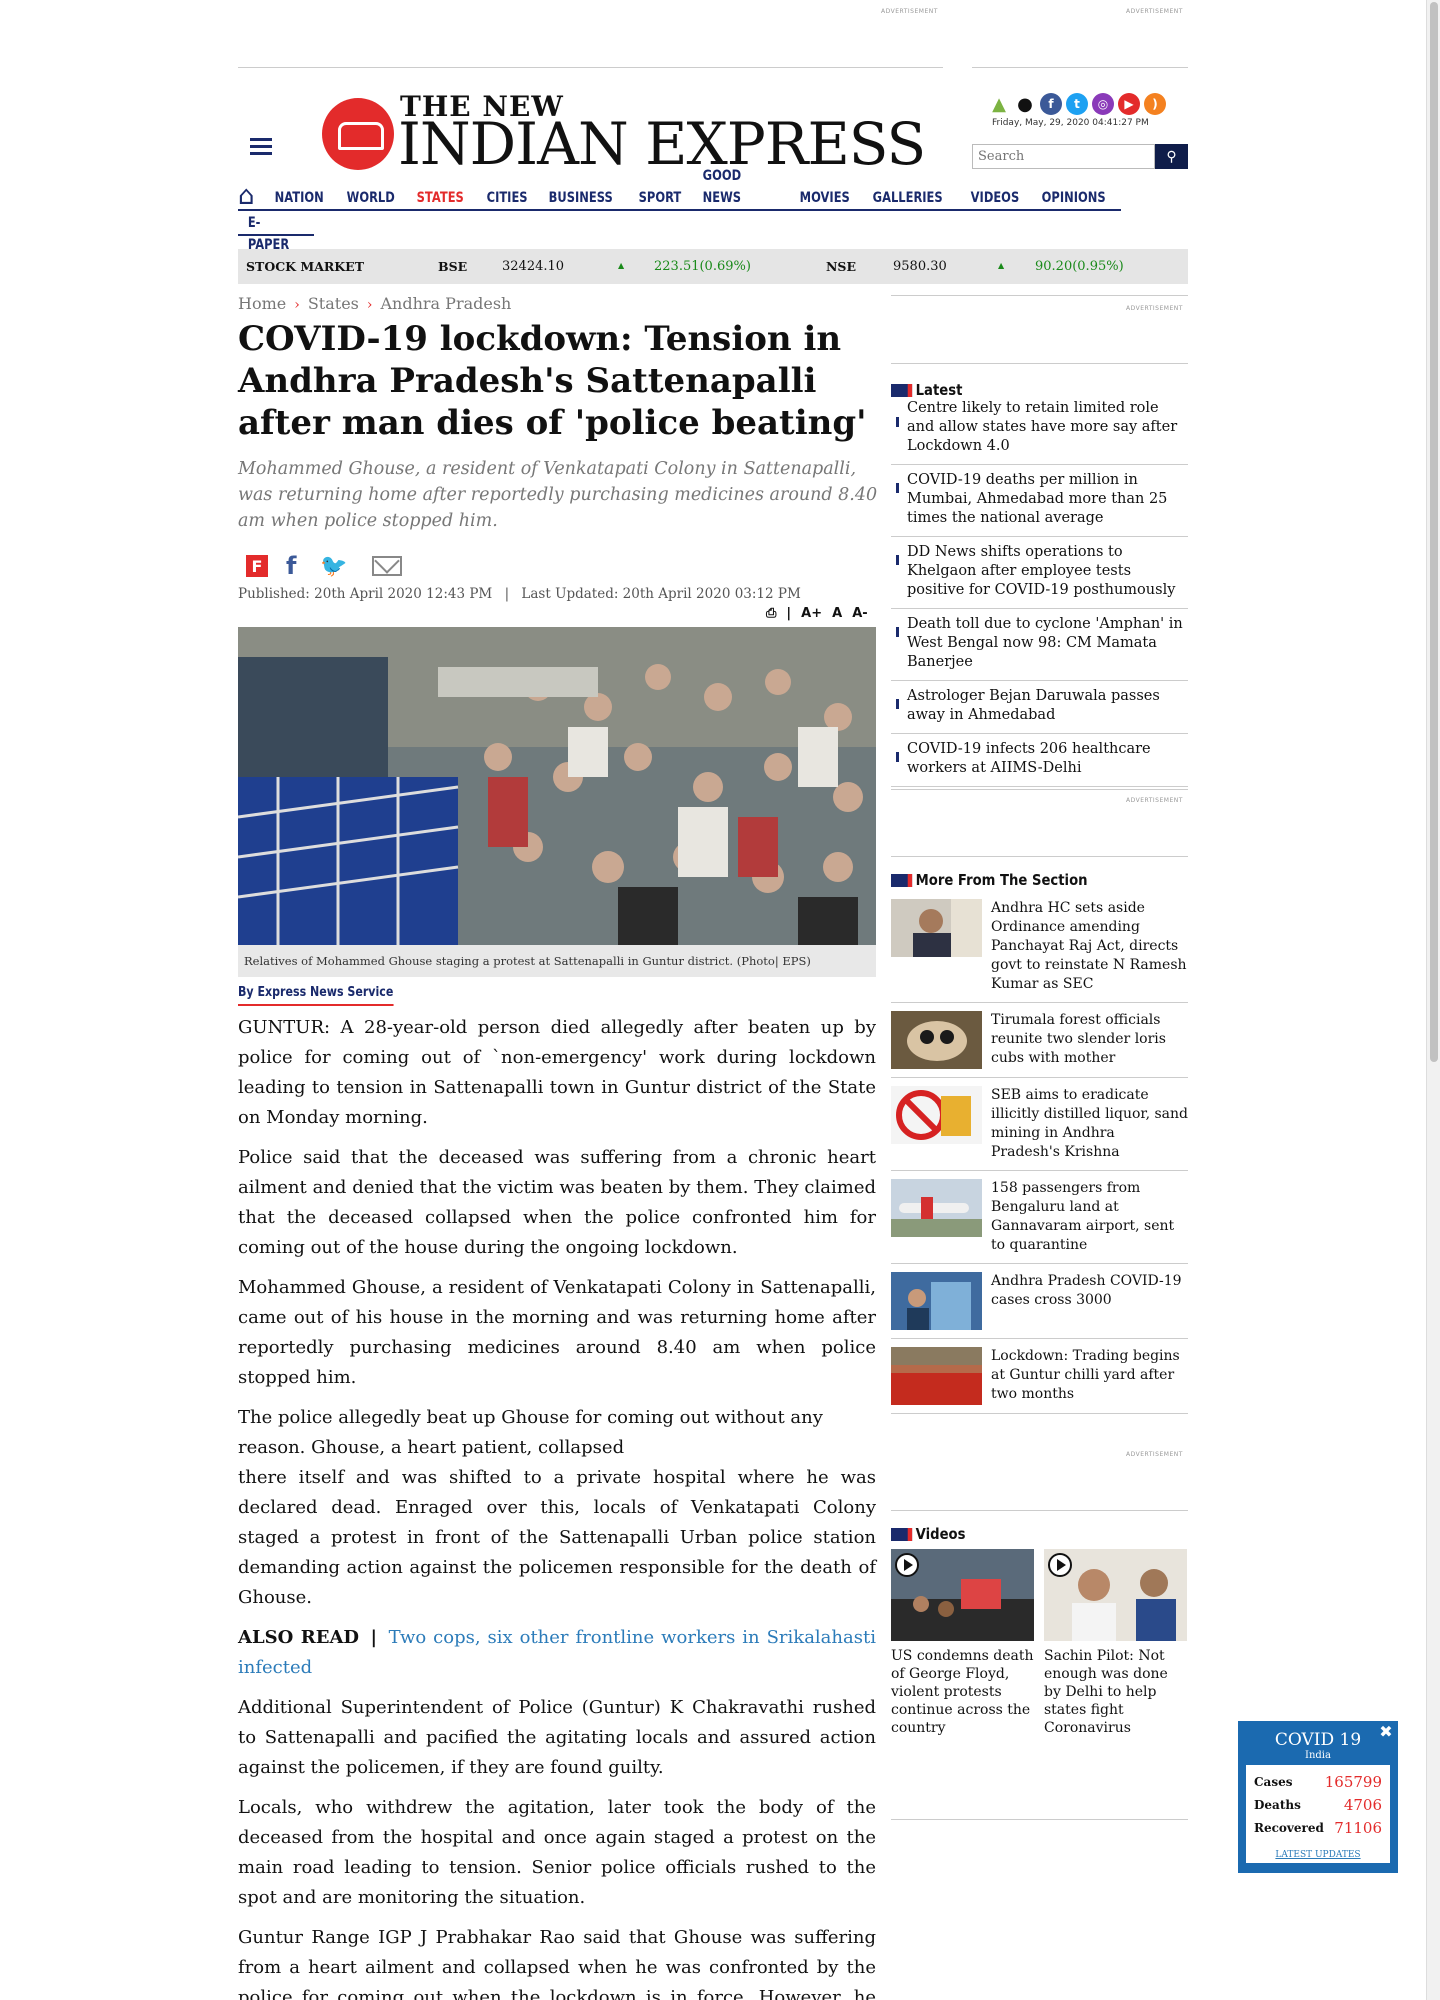 The image size is (1440, 2000). What do you see at coordinates (580, 198) in the screenshot?
I see `nav-business: BUSINESS` at bounding box center [580, 198].